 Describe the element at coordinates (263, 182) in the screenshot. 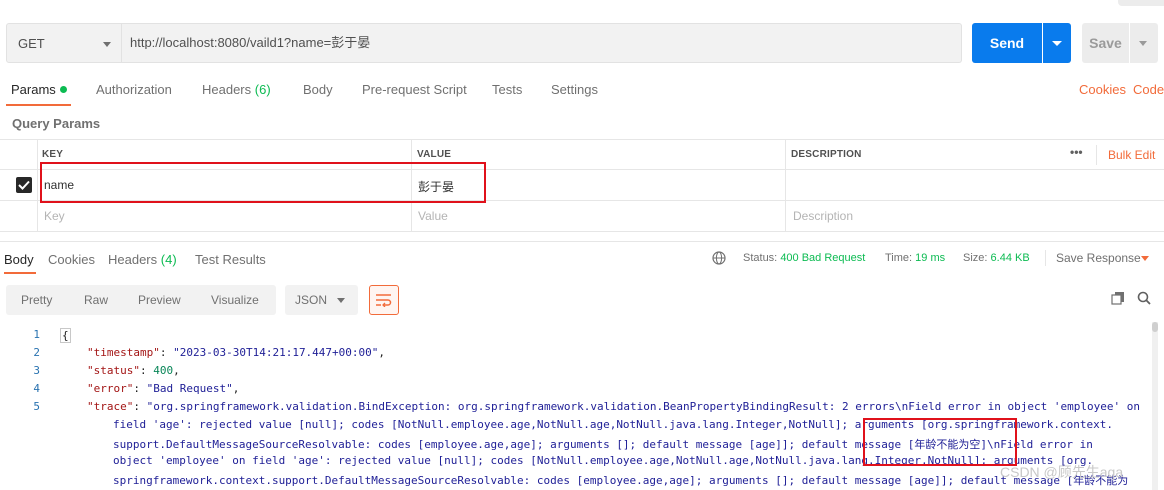

I see `highlight-box-param` at that location.